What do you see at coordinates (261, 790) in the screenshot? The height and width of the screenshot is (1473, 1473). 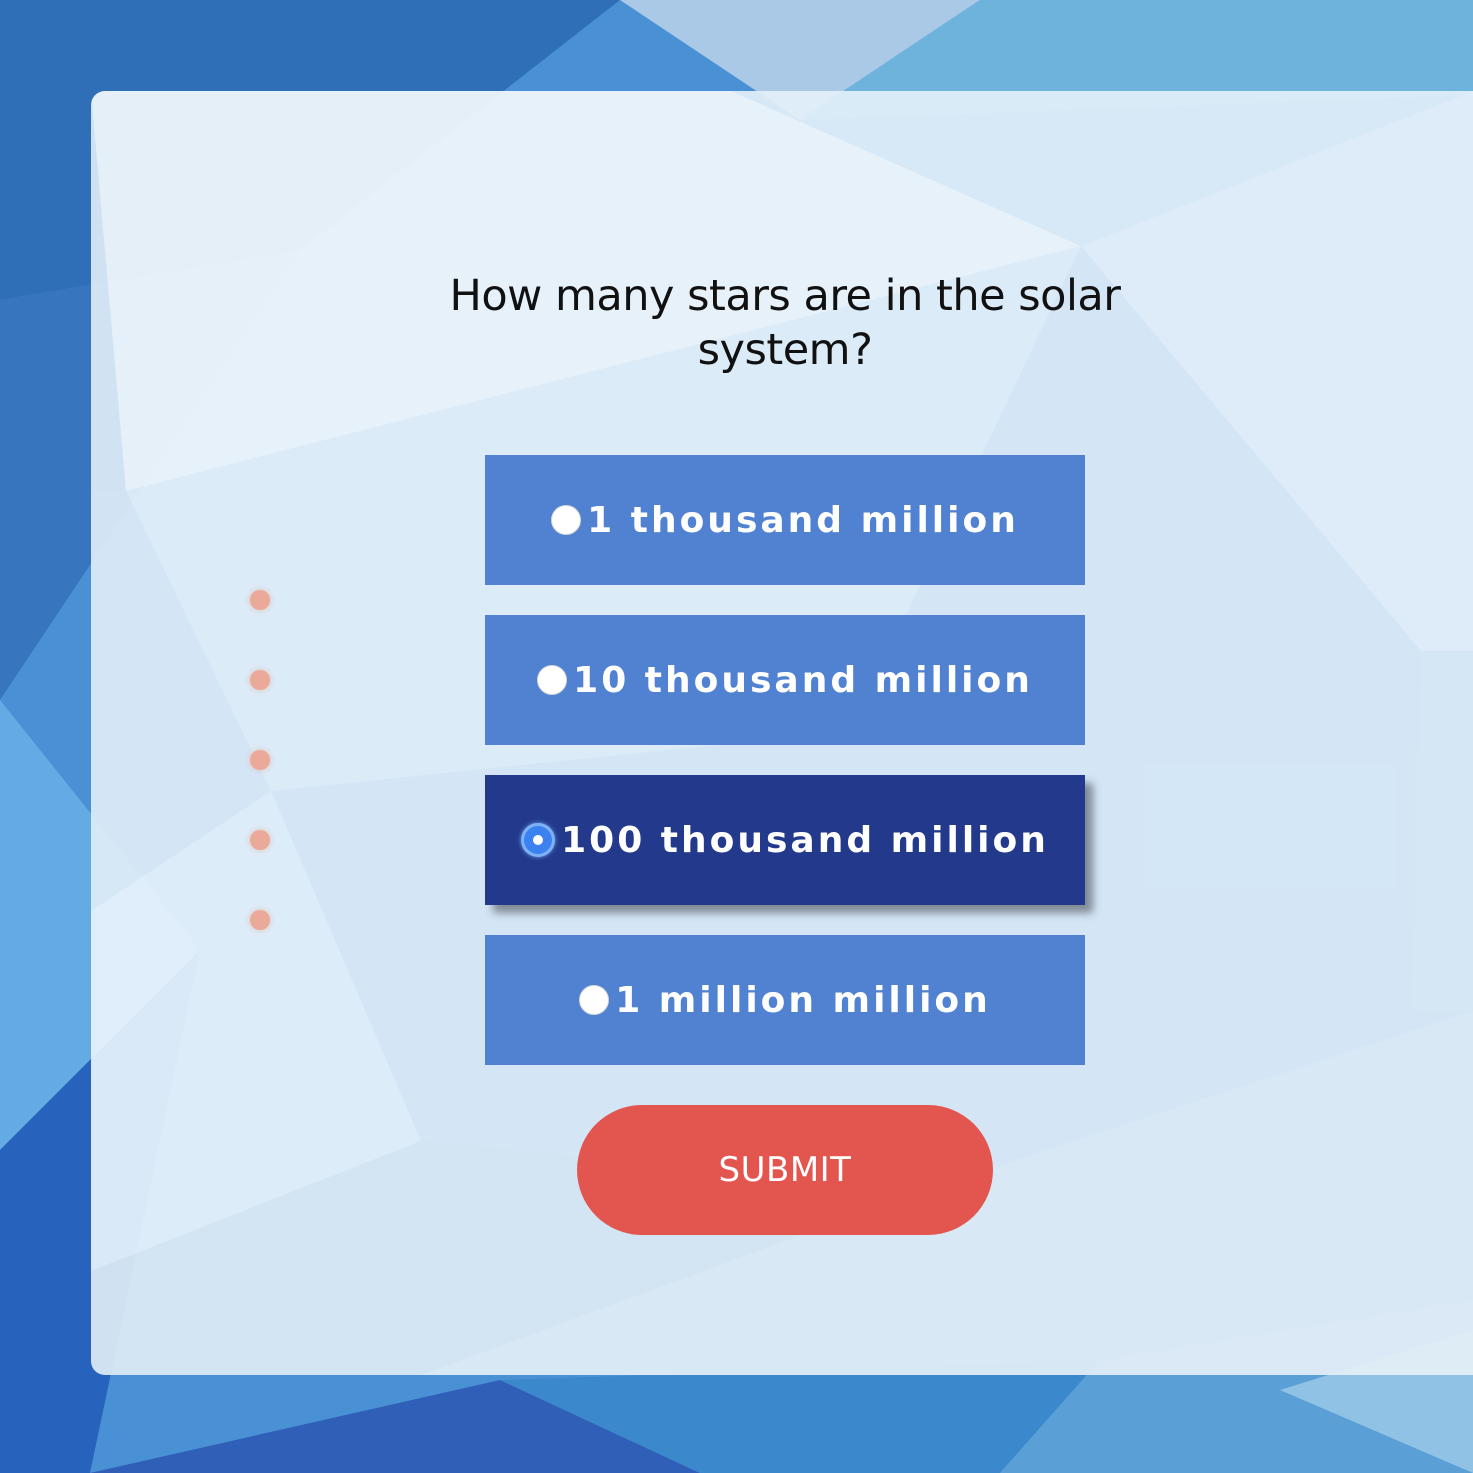 I see `progress-dots` at bounding box center [261, 790].